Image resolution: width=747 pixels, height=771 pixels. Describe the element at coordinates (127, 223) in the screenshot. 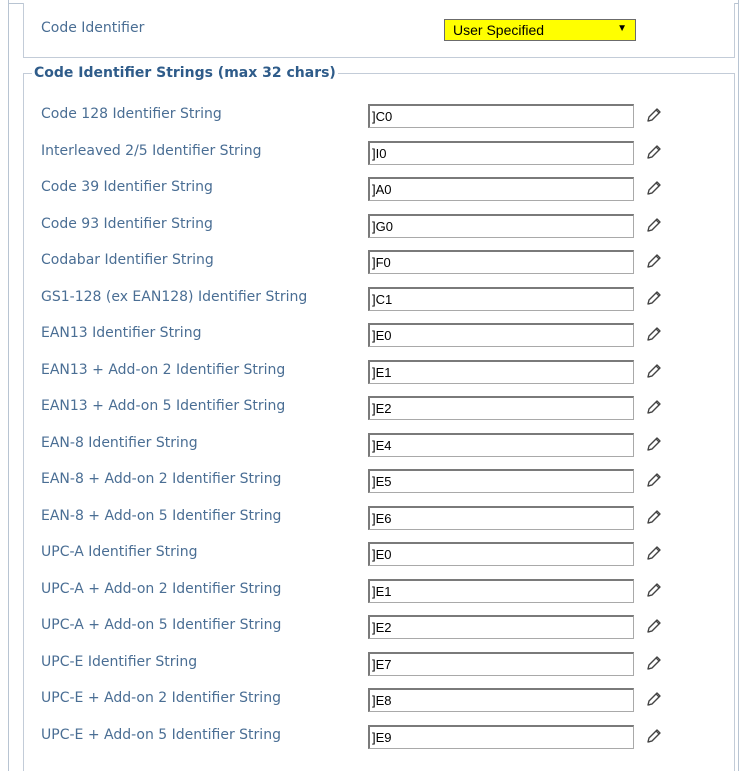

I see `identifier-label: Code 93 Identifier String` at that location.